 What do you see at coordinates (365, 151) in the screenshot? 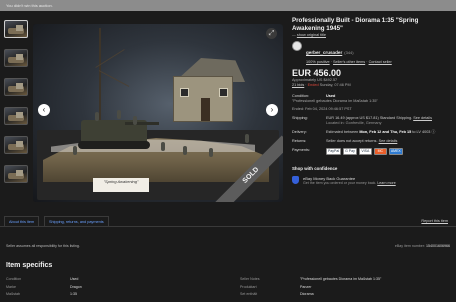
I see `visa-icon: VISA` at bounding box center [365, 151].